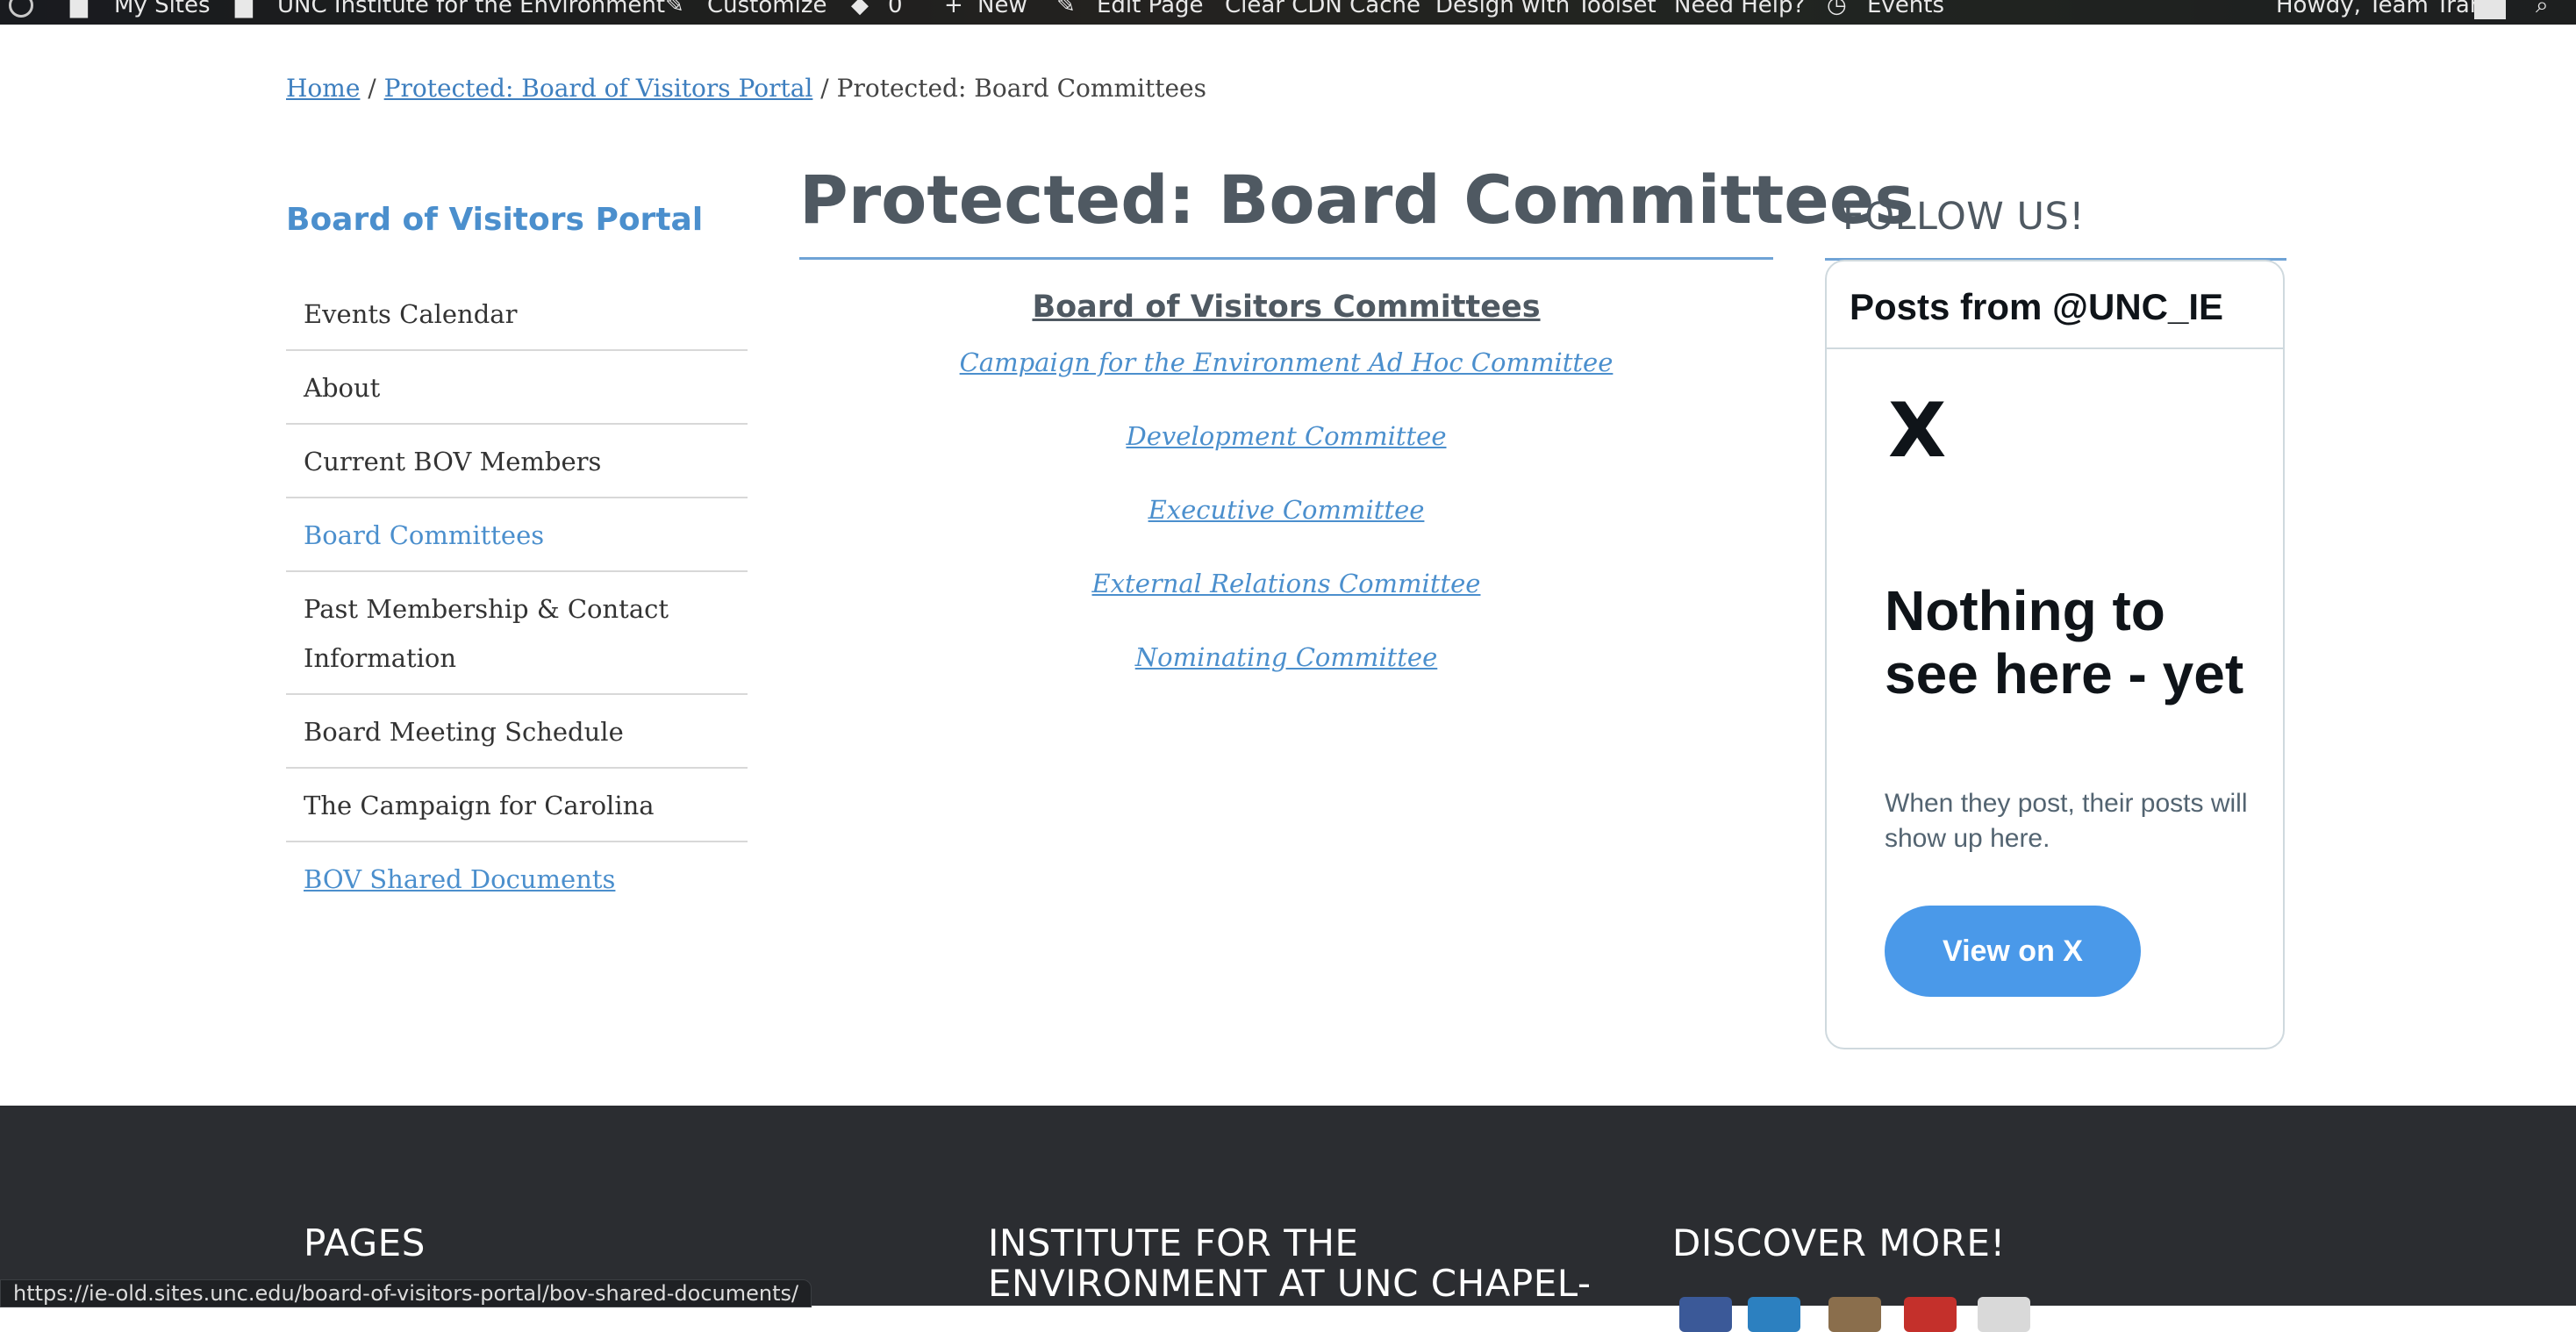 The height and width of the screenshot is (1332, 2576). I want to click on admin-toolset: Design with Toolset, so click(1546, 10).